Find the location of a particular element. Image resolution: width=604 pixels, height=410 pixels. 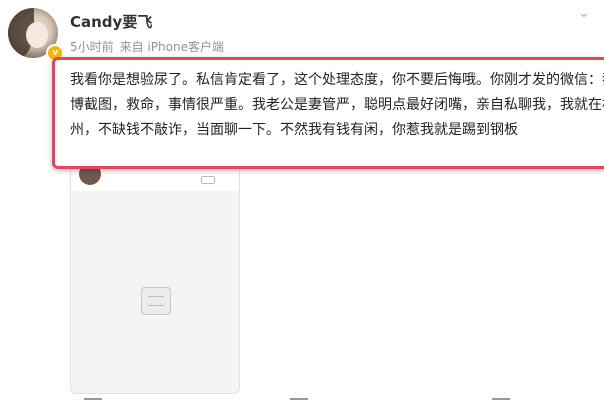

more-icon: ⌄ is located at coordinates (586, 13).